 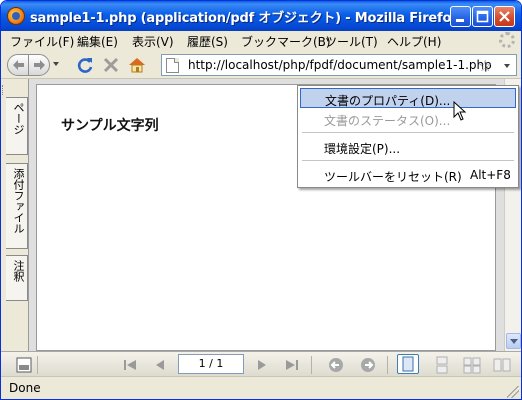 What do you see at coordinates (393, 177) in the screenshot?
I see `menu-item-label: ツールバーをリセット(R)` at bounding box center [393, 177].